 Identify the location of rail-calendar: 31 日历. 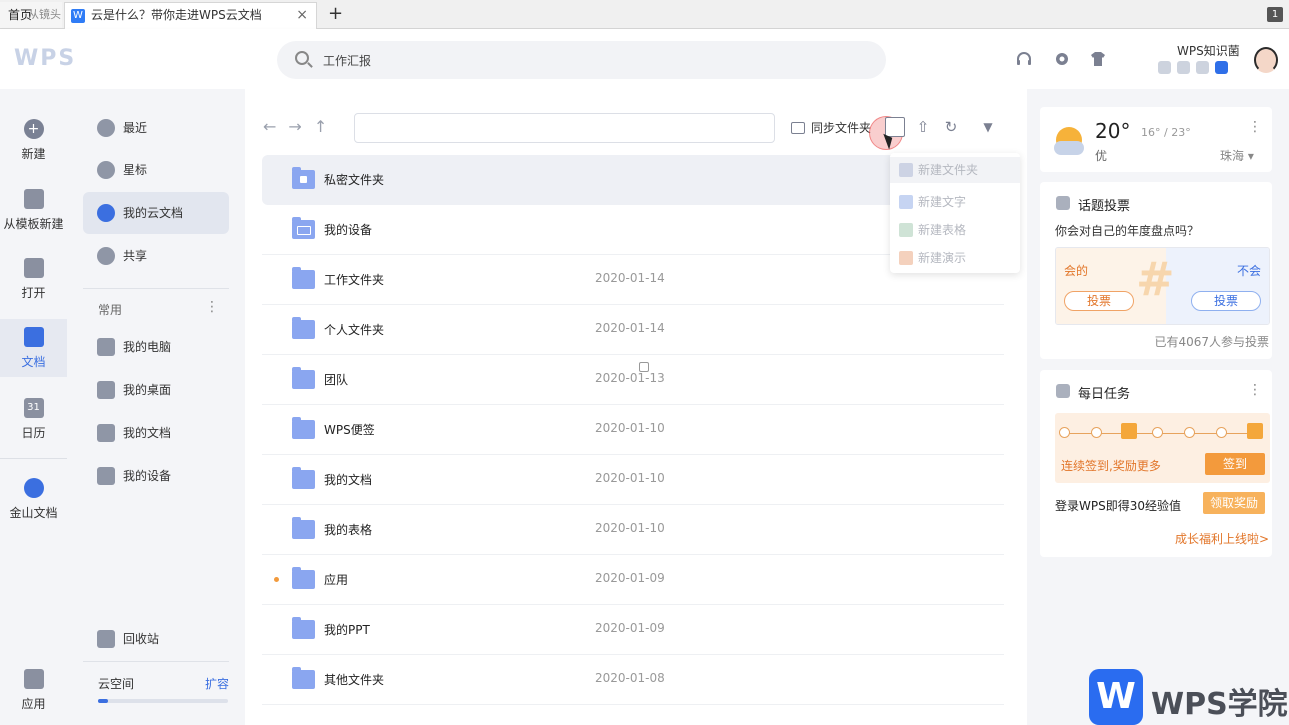
(33, 419).